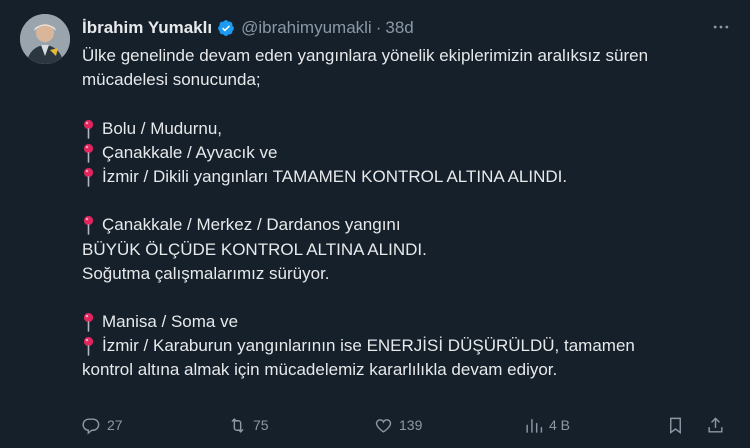  I want to click on views-count: 4 B, so click(560, 425).